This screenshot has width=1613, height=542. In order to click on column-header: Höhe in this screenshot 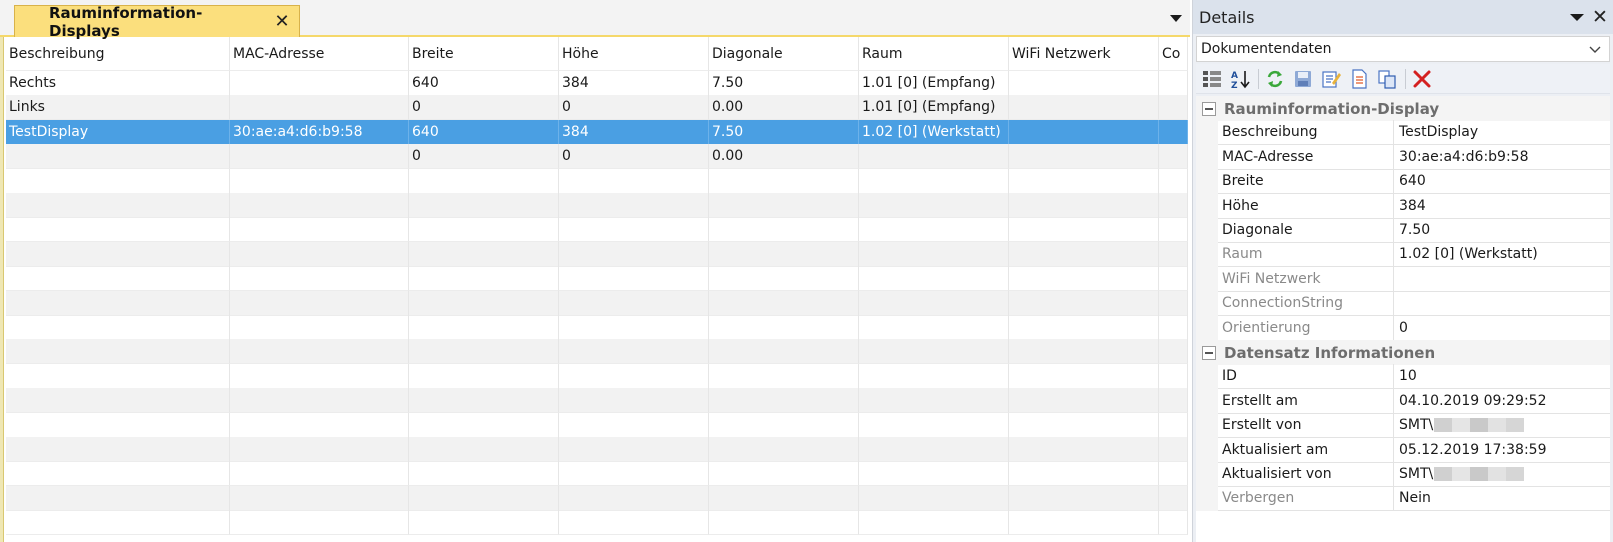, I will do `click(634, 54)`.